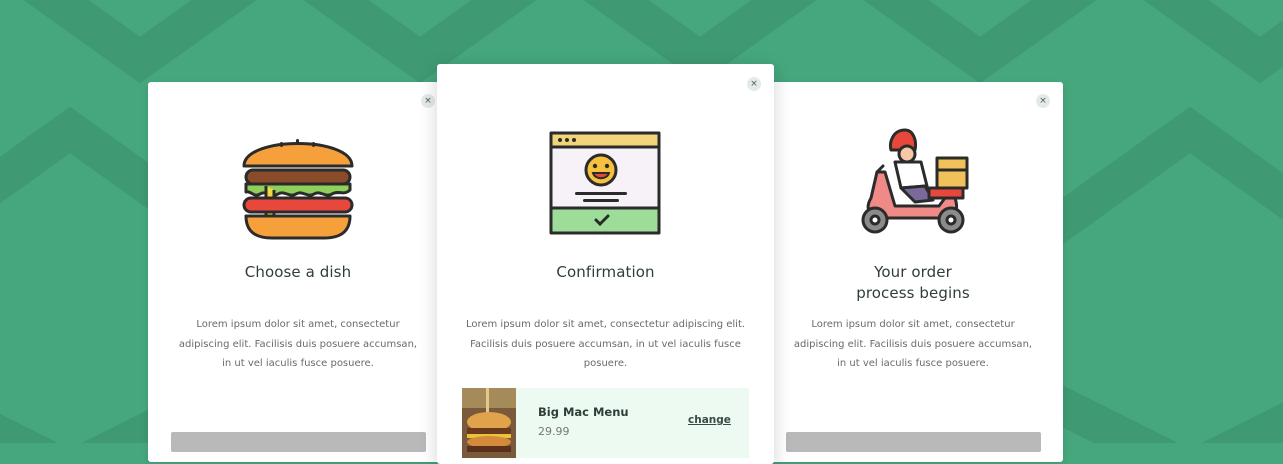  Describe the element at coordinates (709, 420) in the screenshot. I see `change-link: change` at that location.